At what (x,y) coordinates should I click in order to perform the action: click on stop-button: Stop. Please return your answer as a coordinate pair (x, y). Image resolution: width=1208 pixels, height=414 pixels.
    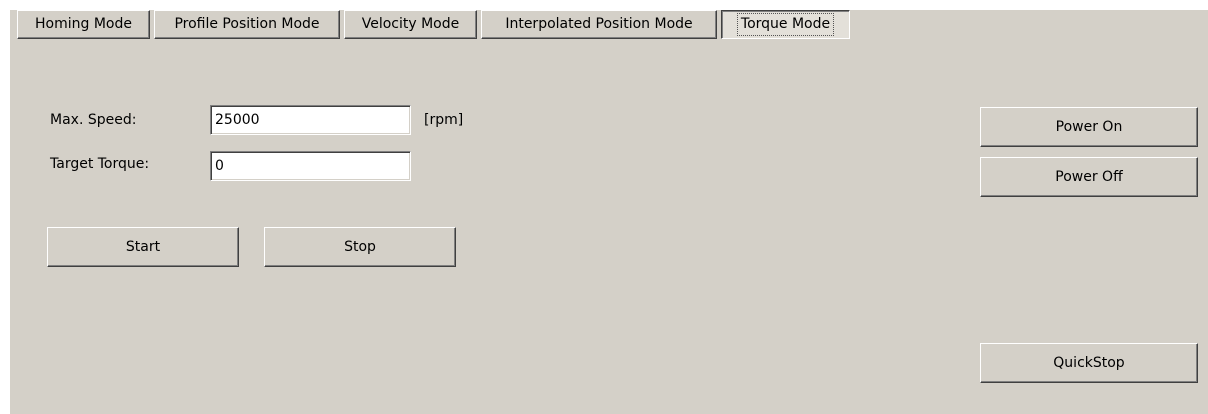
    Looking at the image, I should click on (360, 247).